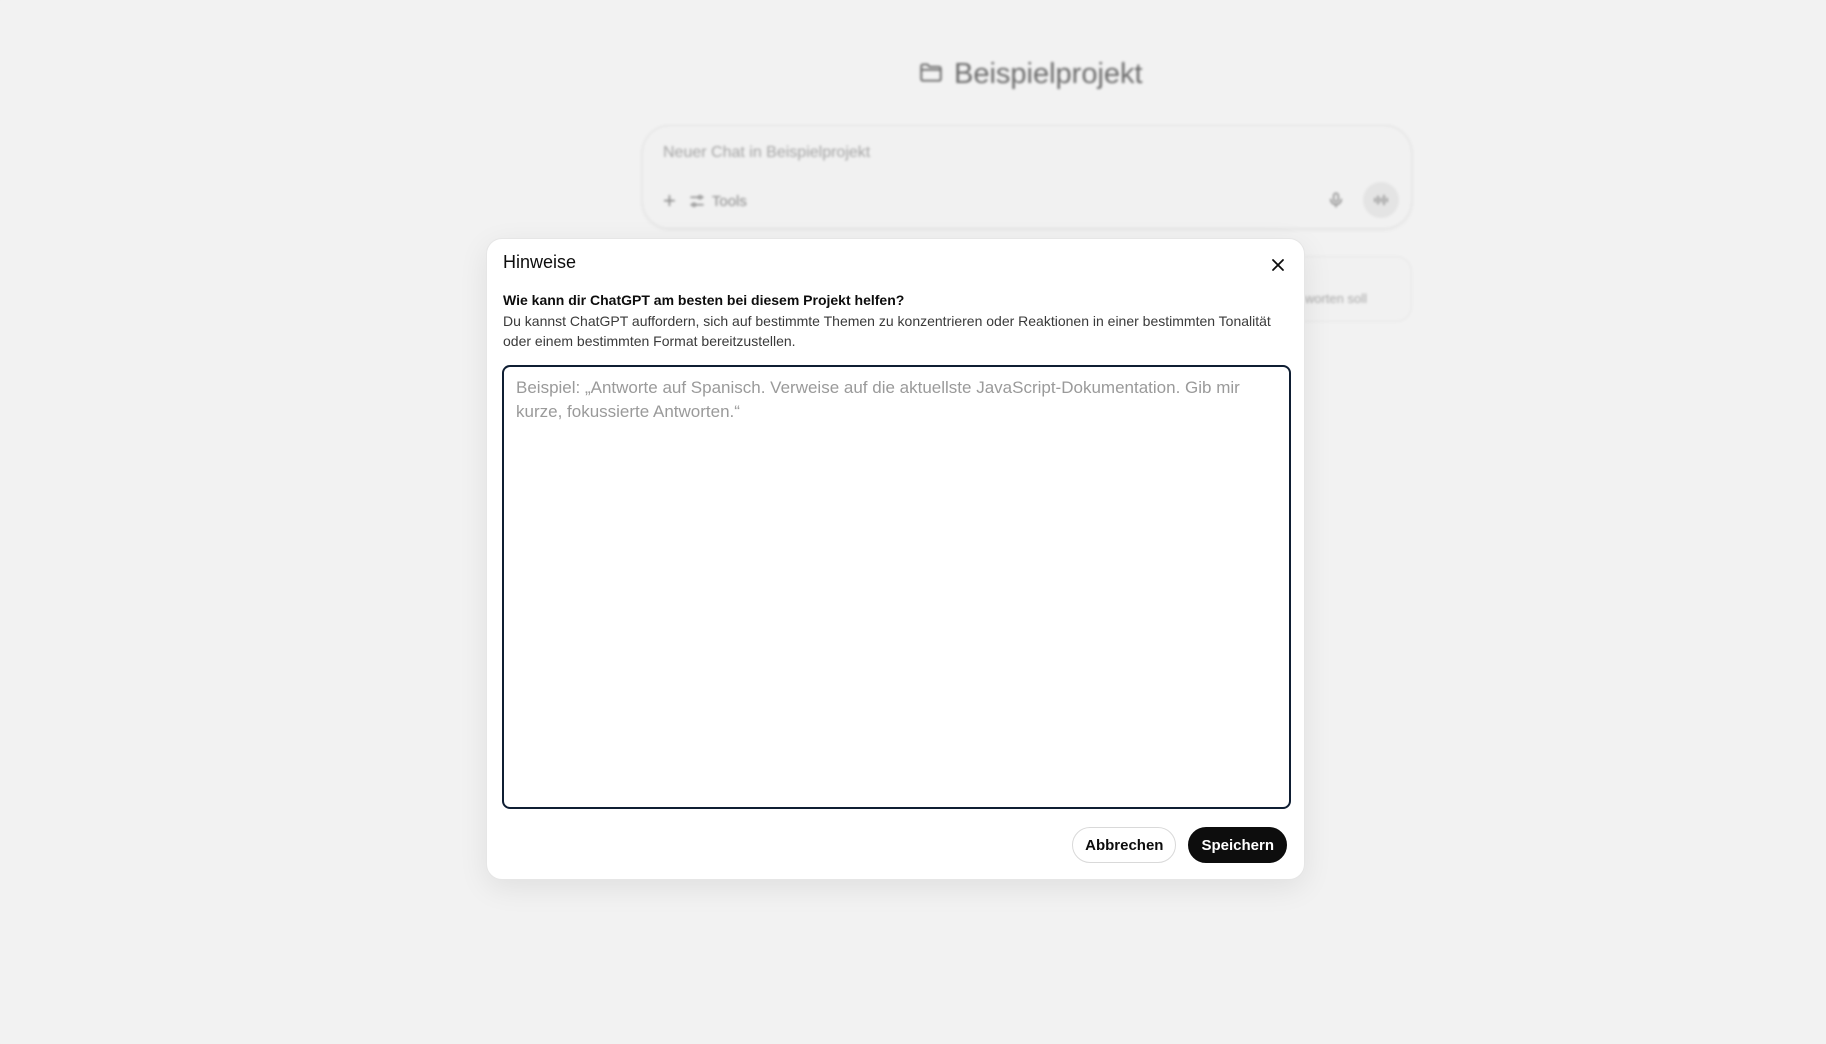 This screenshot has width=1826, height=1044. What do you see at coordinates (1179, 845) in the screenshot?
I see `modal-footer: Abbrechen Speichern` at bounding box center [1179, 845].